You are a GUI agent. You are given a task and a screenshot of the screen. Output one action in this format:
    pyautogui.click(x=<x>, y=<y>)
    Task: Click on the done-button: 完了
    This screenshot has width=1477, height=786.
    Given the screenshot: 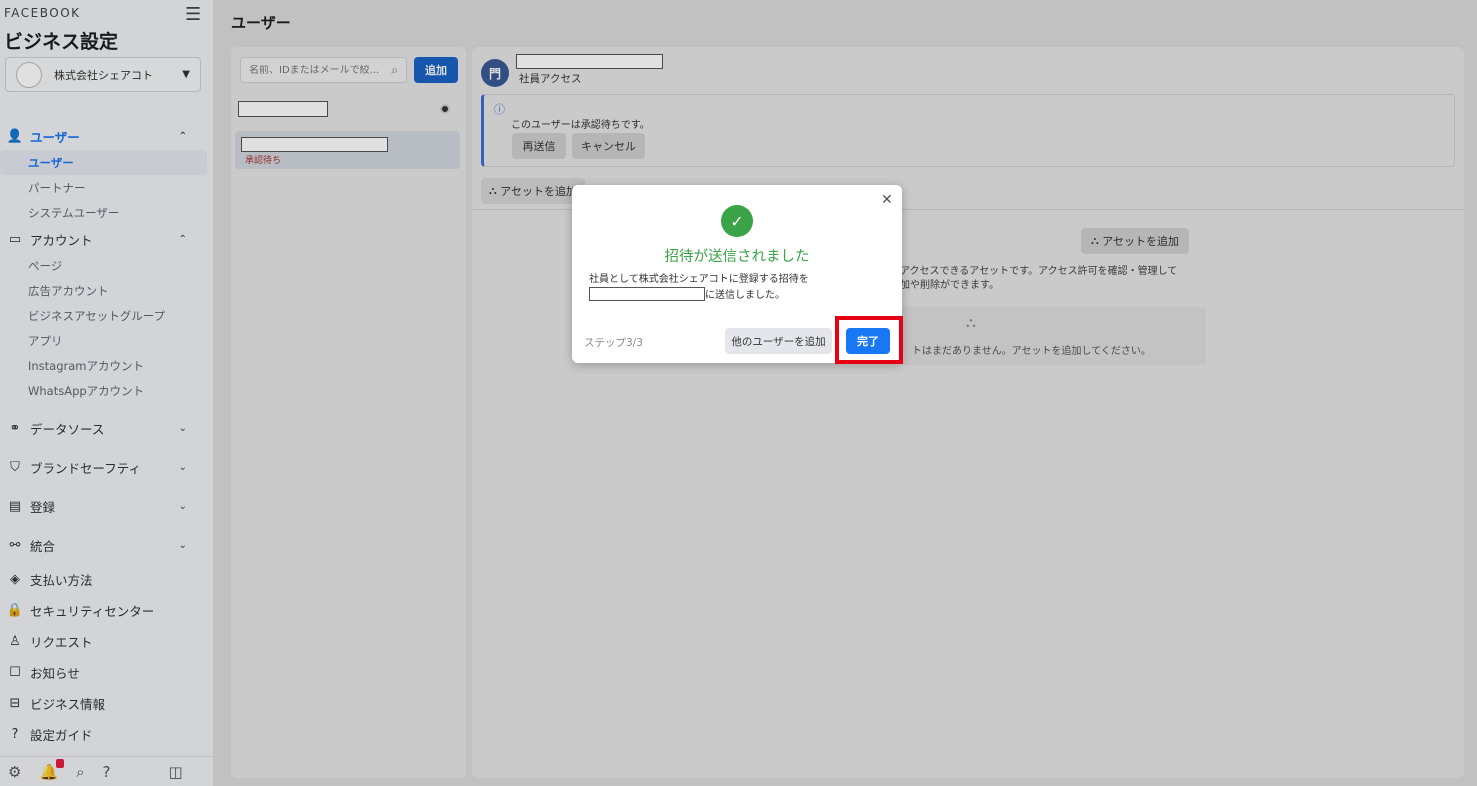 What is the action you would take?
    pyautogui.click(x=868, y=341)
    